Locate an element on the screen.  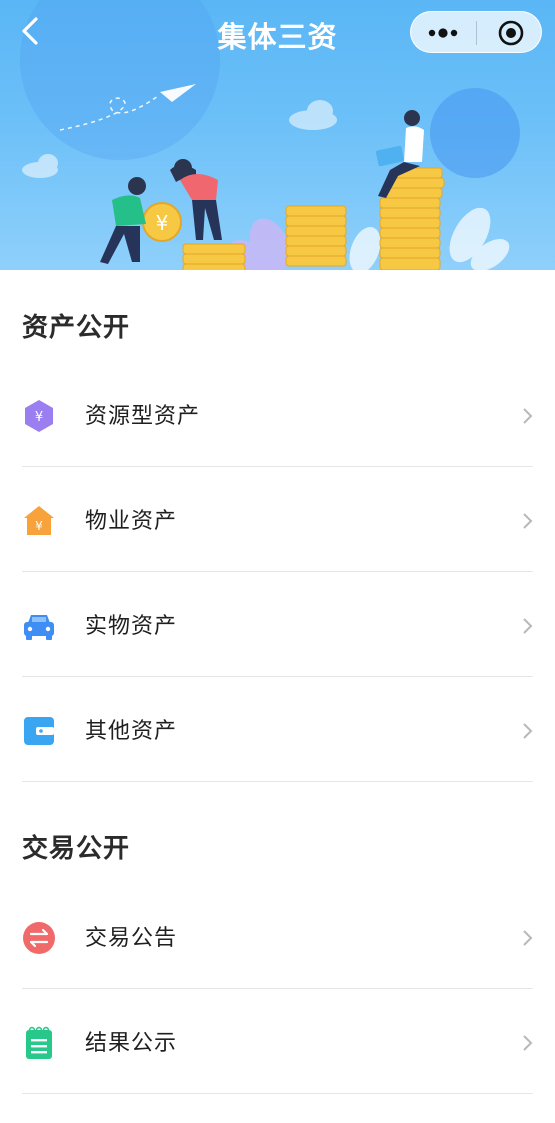
purple-hexagon-yuan-icon: ¥ is located at coordinates (39, 416).